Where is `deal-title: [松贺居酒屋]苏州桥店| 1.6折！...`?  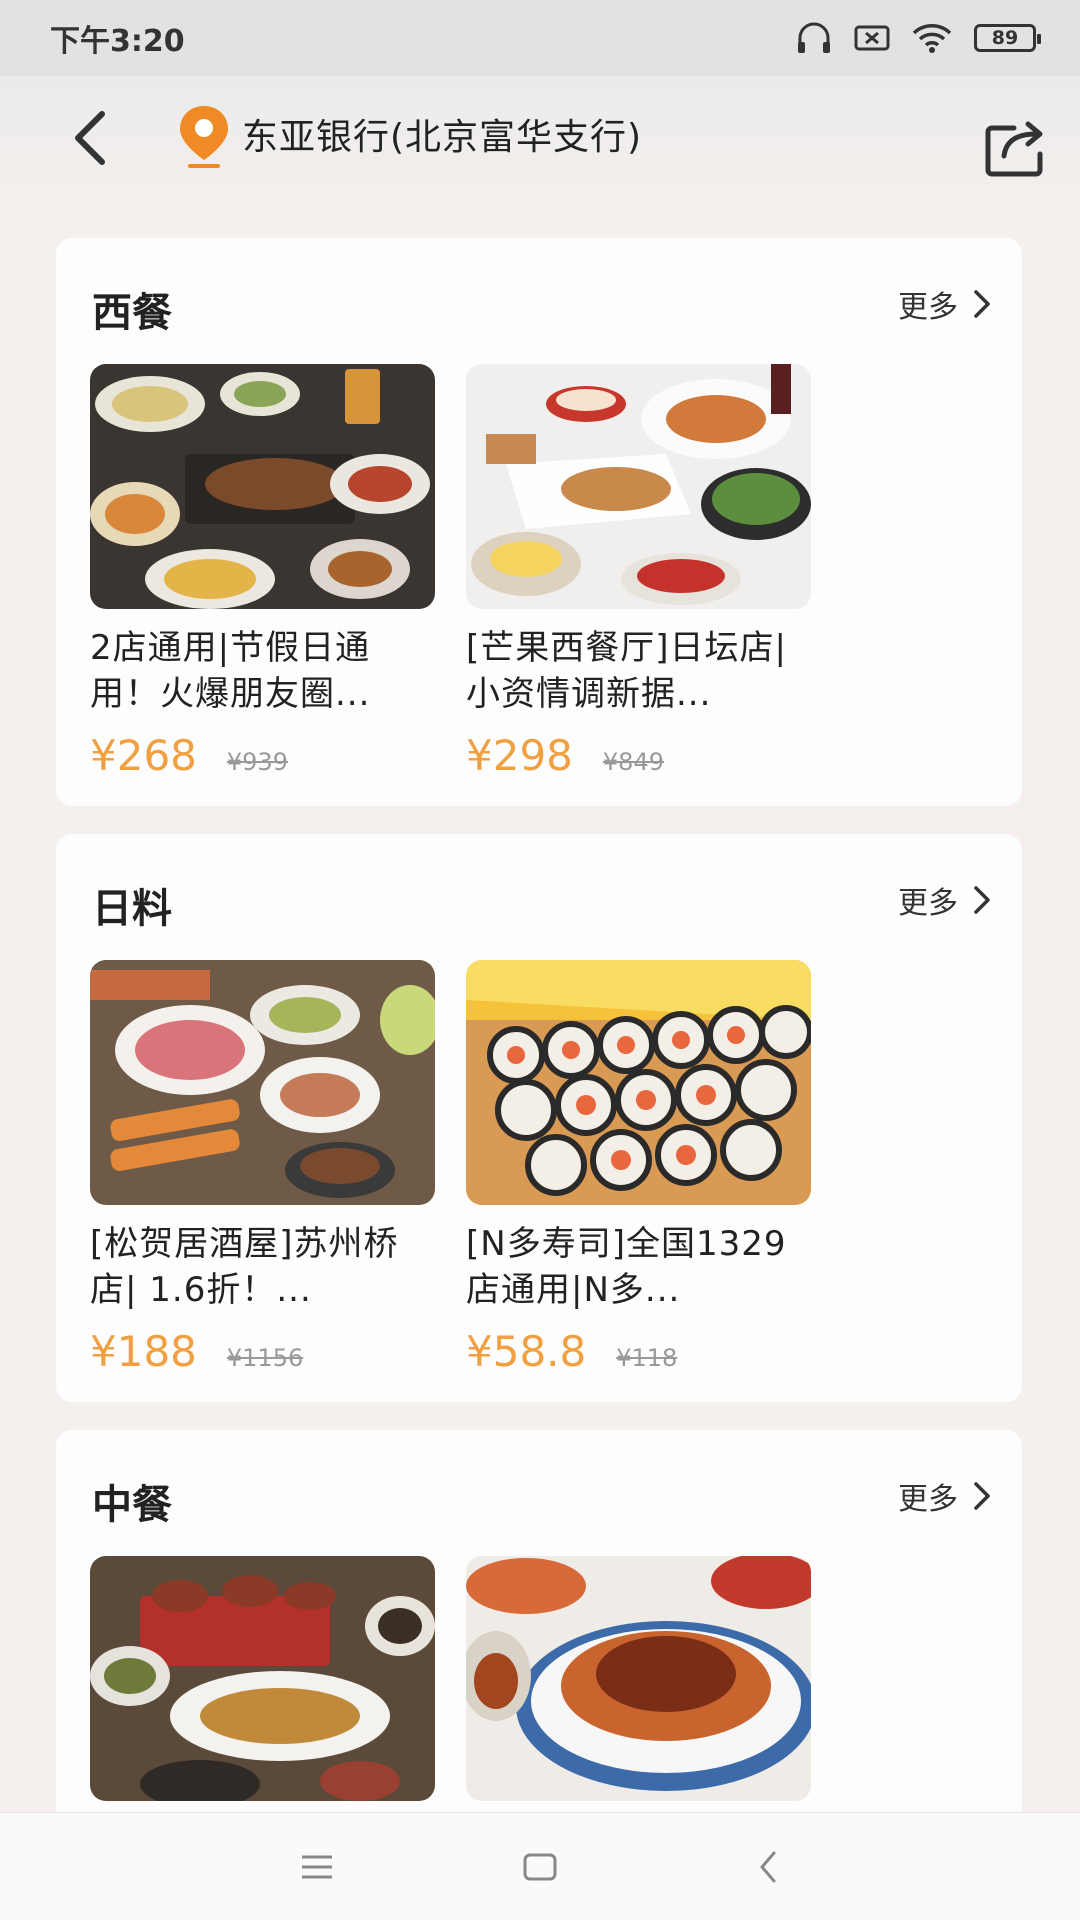 deal-title: [松贺居酒屋]苏州桥店| 1.6折！... is located at coordinates (244, 1267).